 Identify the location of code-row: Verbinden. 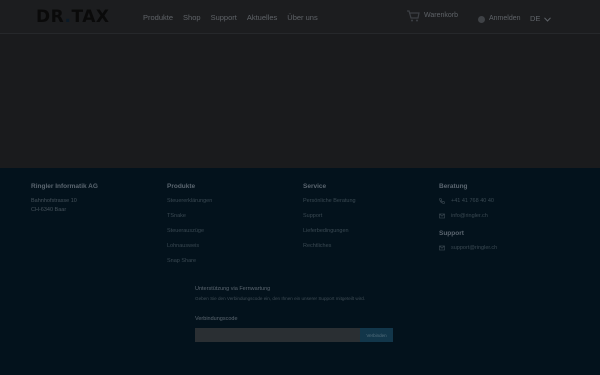
(295, 335).